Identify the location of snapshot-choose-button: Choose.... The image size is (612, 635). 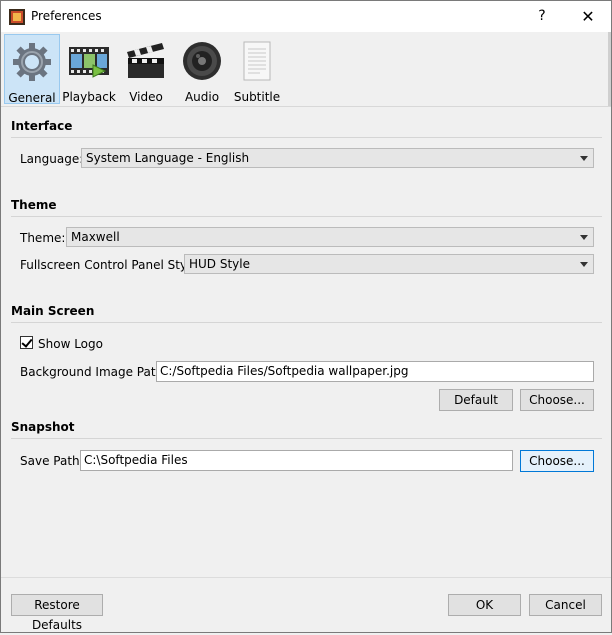
(557, 461).